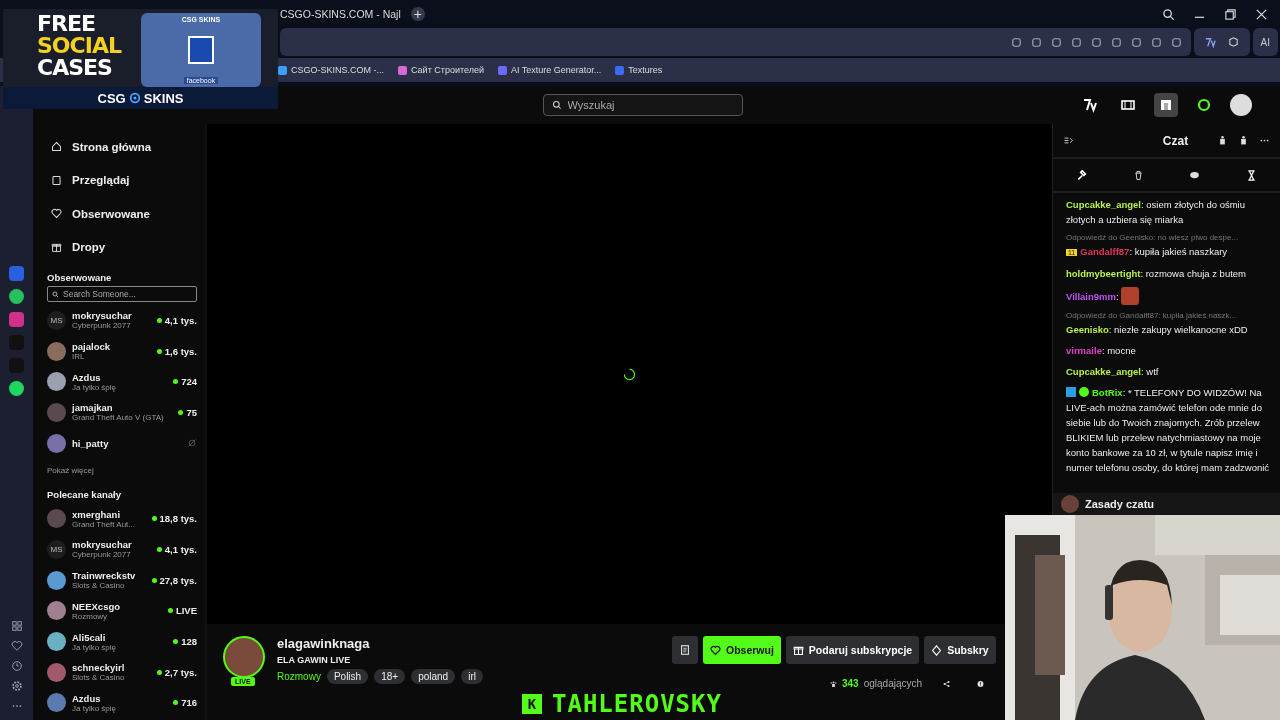 The image size is (1280, 720). Describe the element at coordinates (122, 672) in the screenshot. I see `channel-item: schneckyirl Slots & Casino 2,7 tys.` at that location.